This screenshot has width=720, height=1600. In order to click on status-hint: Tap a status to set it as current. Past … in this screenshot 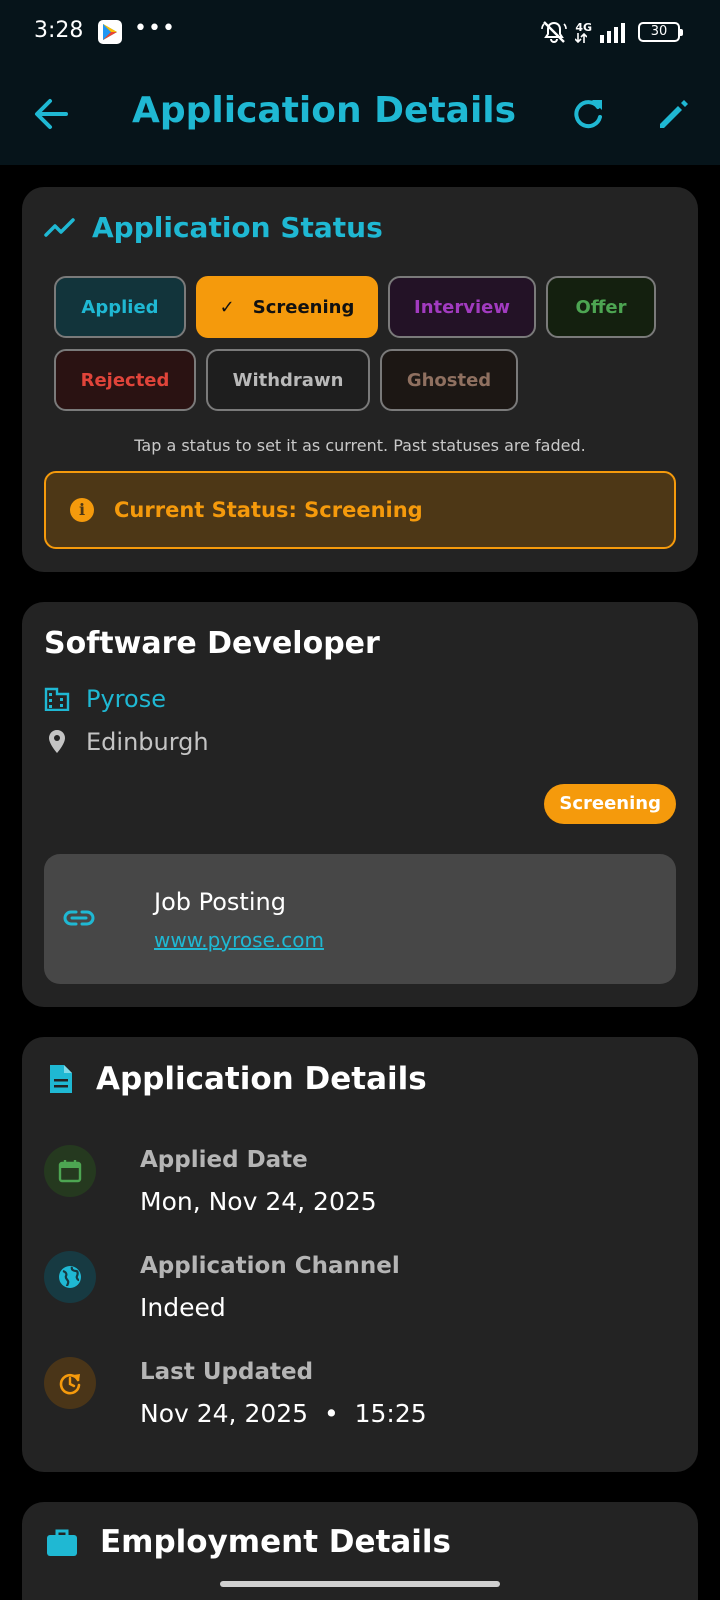, I will do `click(360, 445)`.